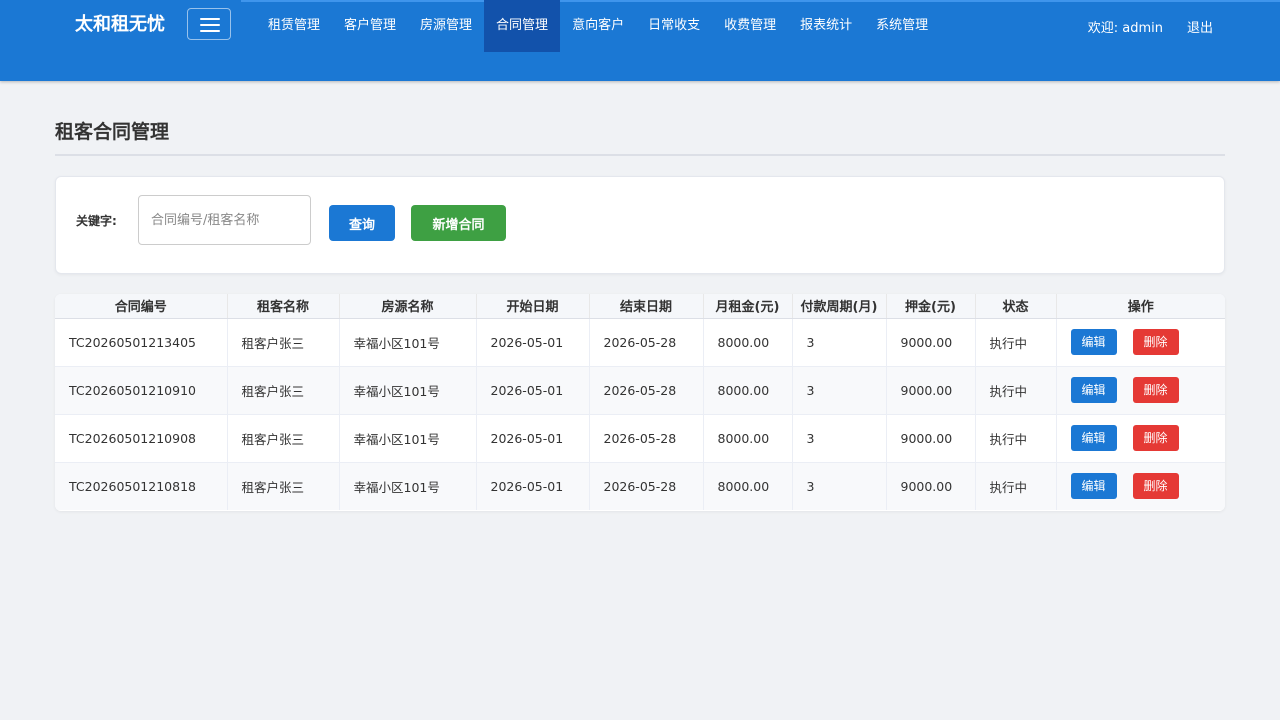 Image resolution: width=1280 pixels, height=720 pixels. What do you see at coordinates (748, 306) in the screenshot?
I see `col-monthly-rent-header: 月租金(元)` at bounding box center [748, 306].